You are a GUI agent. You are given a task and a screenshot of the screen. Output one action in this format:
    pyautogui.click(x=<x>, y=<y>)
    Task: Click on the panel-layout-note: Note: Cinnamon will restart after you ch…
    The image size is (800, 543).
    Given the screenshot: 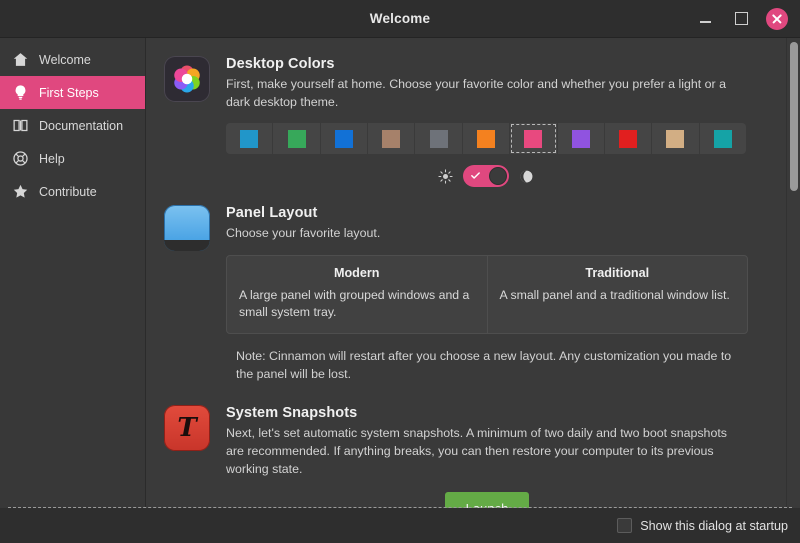 What is the action you would take?
    pyautogui.click(x=484, y=365)
    